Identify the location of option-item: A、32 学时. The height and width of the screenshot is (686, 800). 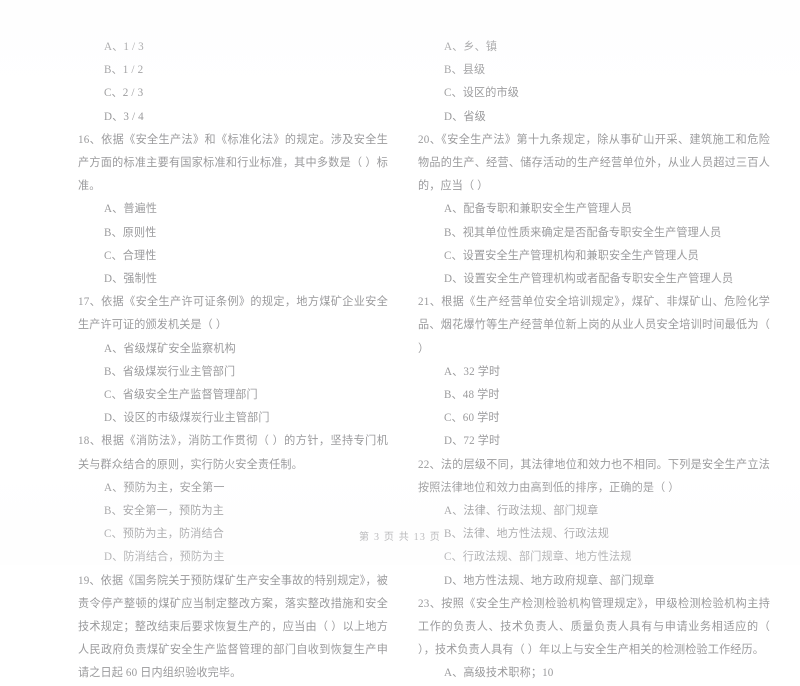
(594, 372).